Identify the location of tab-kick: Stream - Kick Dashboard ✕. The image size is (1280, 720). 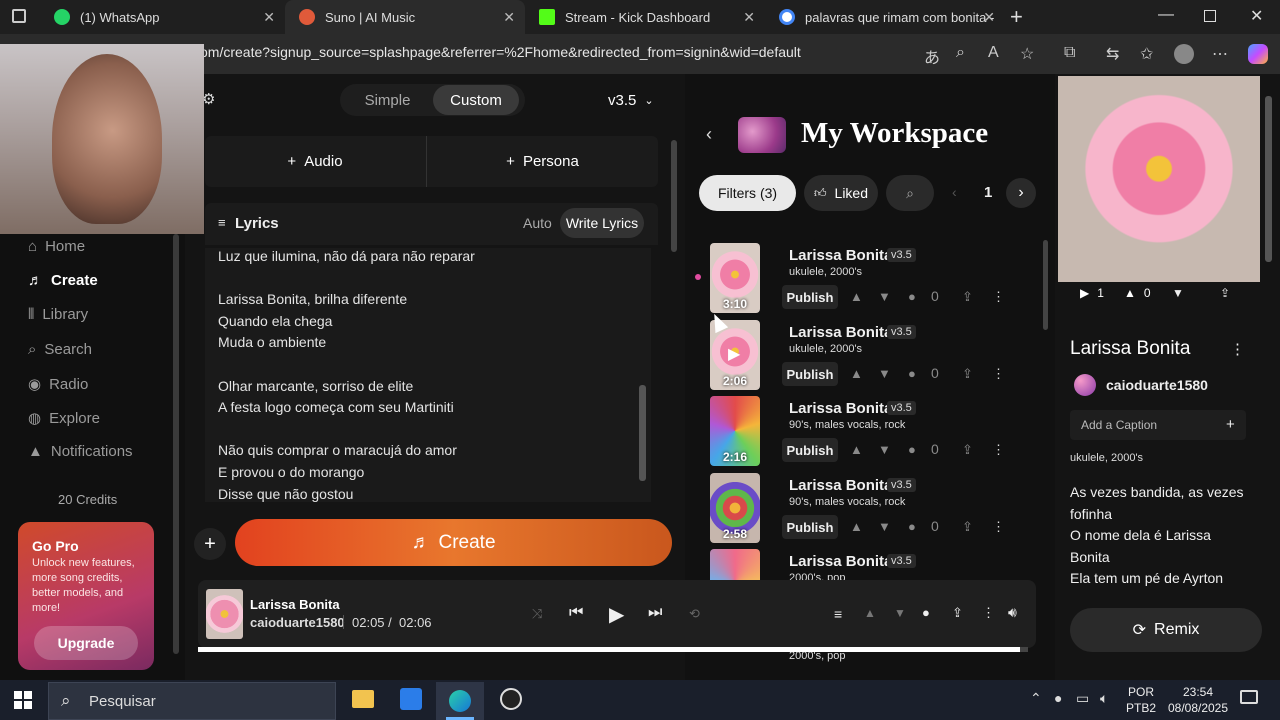
(645, 17).